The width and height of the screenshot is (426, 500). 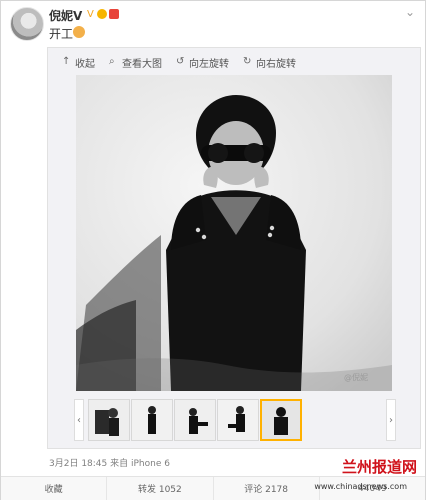 I want to click on rotate-left-button: ↺ 向左旋转, so click(x=202, y=62).